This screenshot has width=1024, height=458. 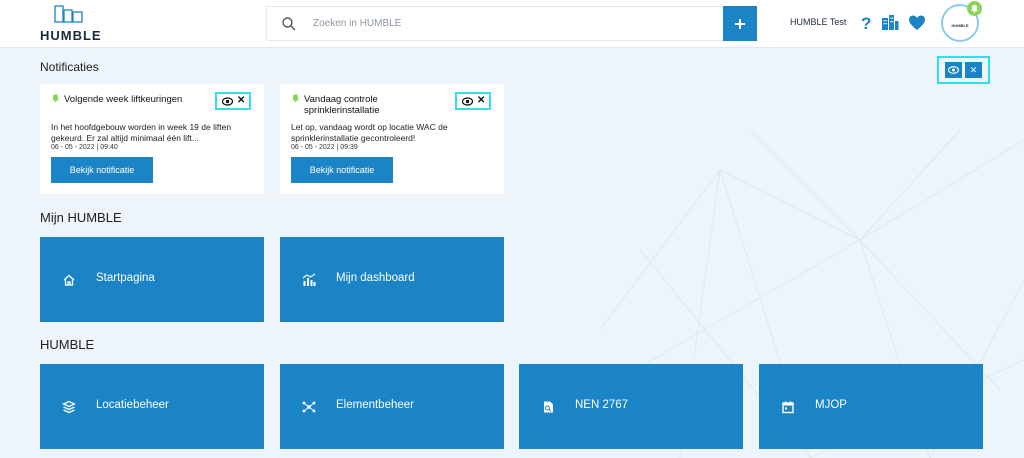 I want to click on close-all-notifications-button: ✕, so click(x=973, y=70).